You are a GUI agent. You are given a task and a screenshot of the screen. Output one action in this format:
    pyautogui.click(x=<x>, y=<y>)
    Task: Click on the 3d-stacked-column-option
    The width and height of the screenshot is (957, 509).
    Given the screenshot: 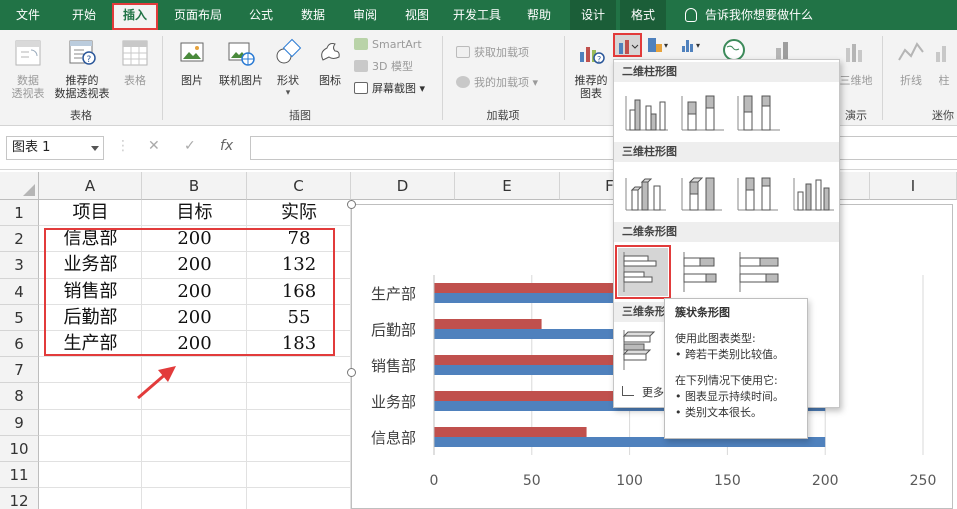 What is the action you would take?
    pyautogui.click(x=703, y=192)
    